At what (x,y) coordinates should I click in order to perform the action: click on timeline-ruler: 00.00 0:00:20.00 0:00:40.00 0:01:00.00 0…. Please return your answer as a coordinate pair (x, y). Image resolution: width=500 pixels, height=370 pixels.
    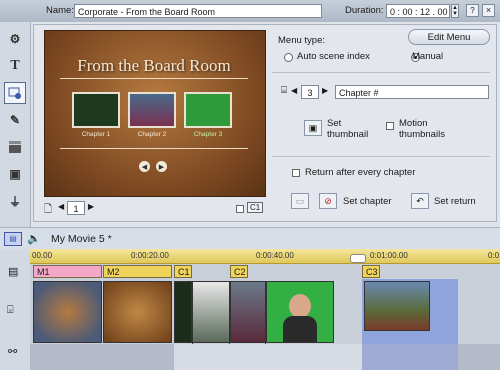
    Looking at the image, I should click on (265, 256).